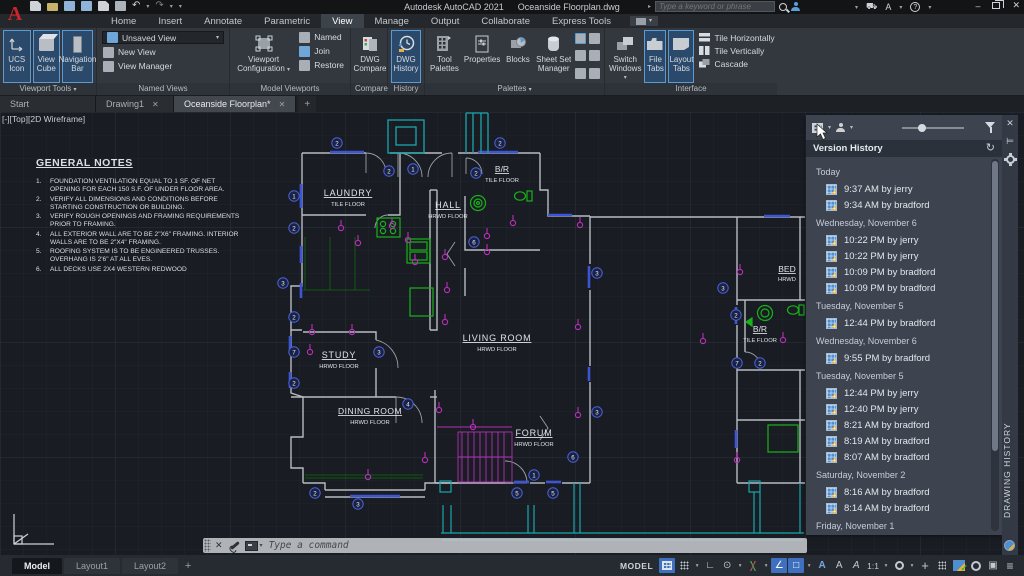  What do you see at coordinates (736, 63) in the screenshot?
I see `cascade-button: Cascade` at bounding box center [736, 63].